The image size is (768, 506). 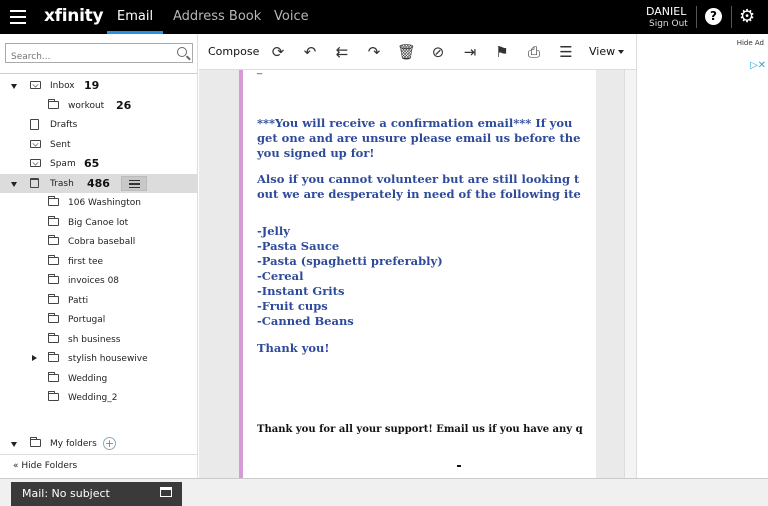 I want to click on more-icon: ☰, so click(x=566, y=52).